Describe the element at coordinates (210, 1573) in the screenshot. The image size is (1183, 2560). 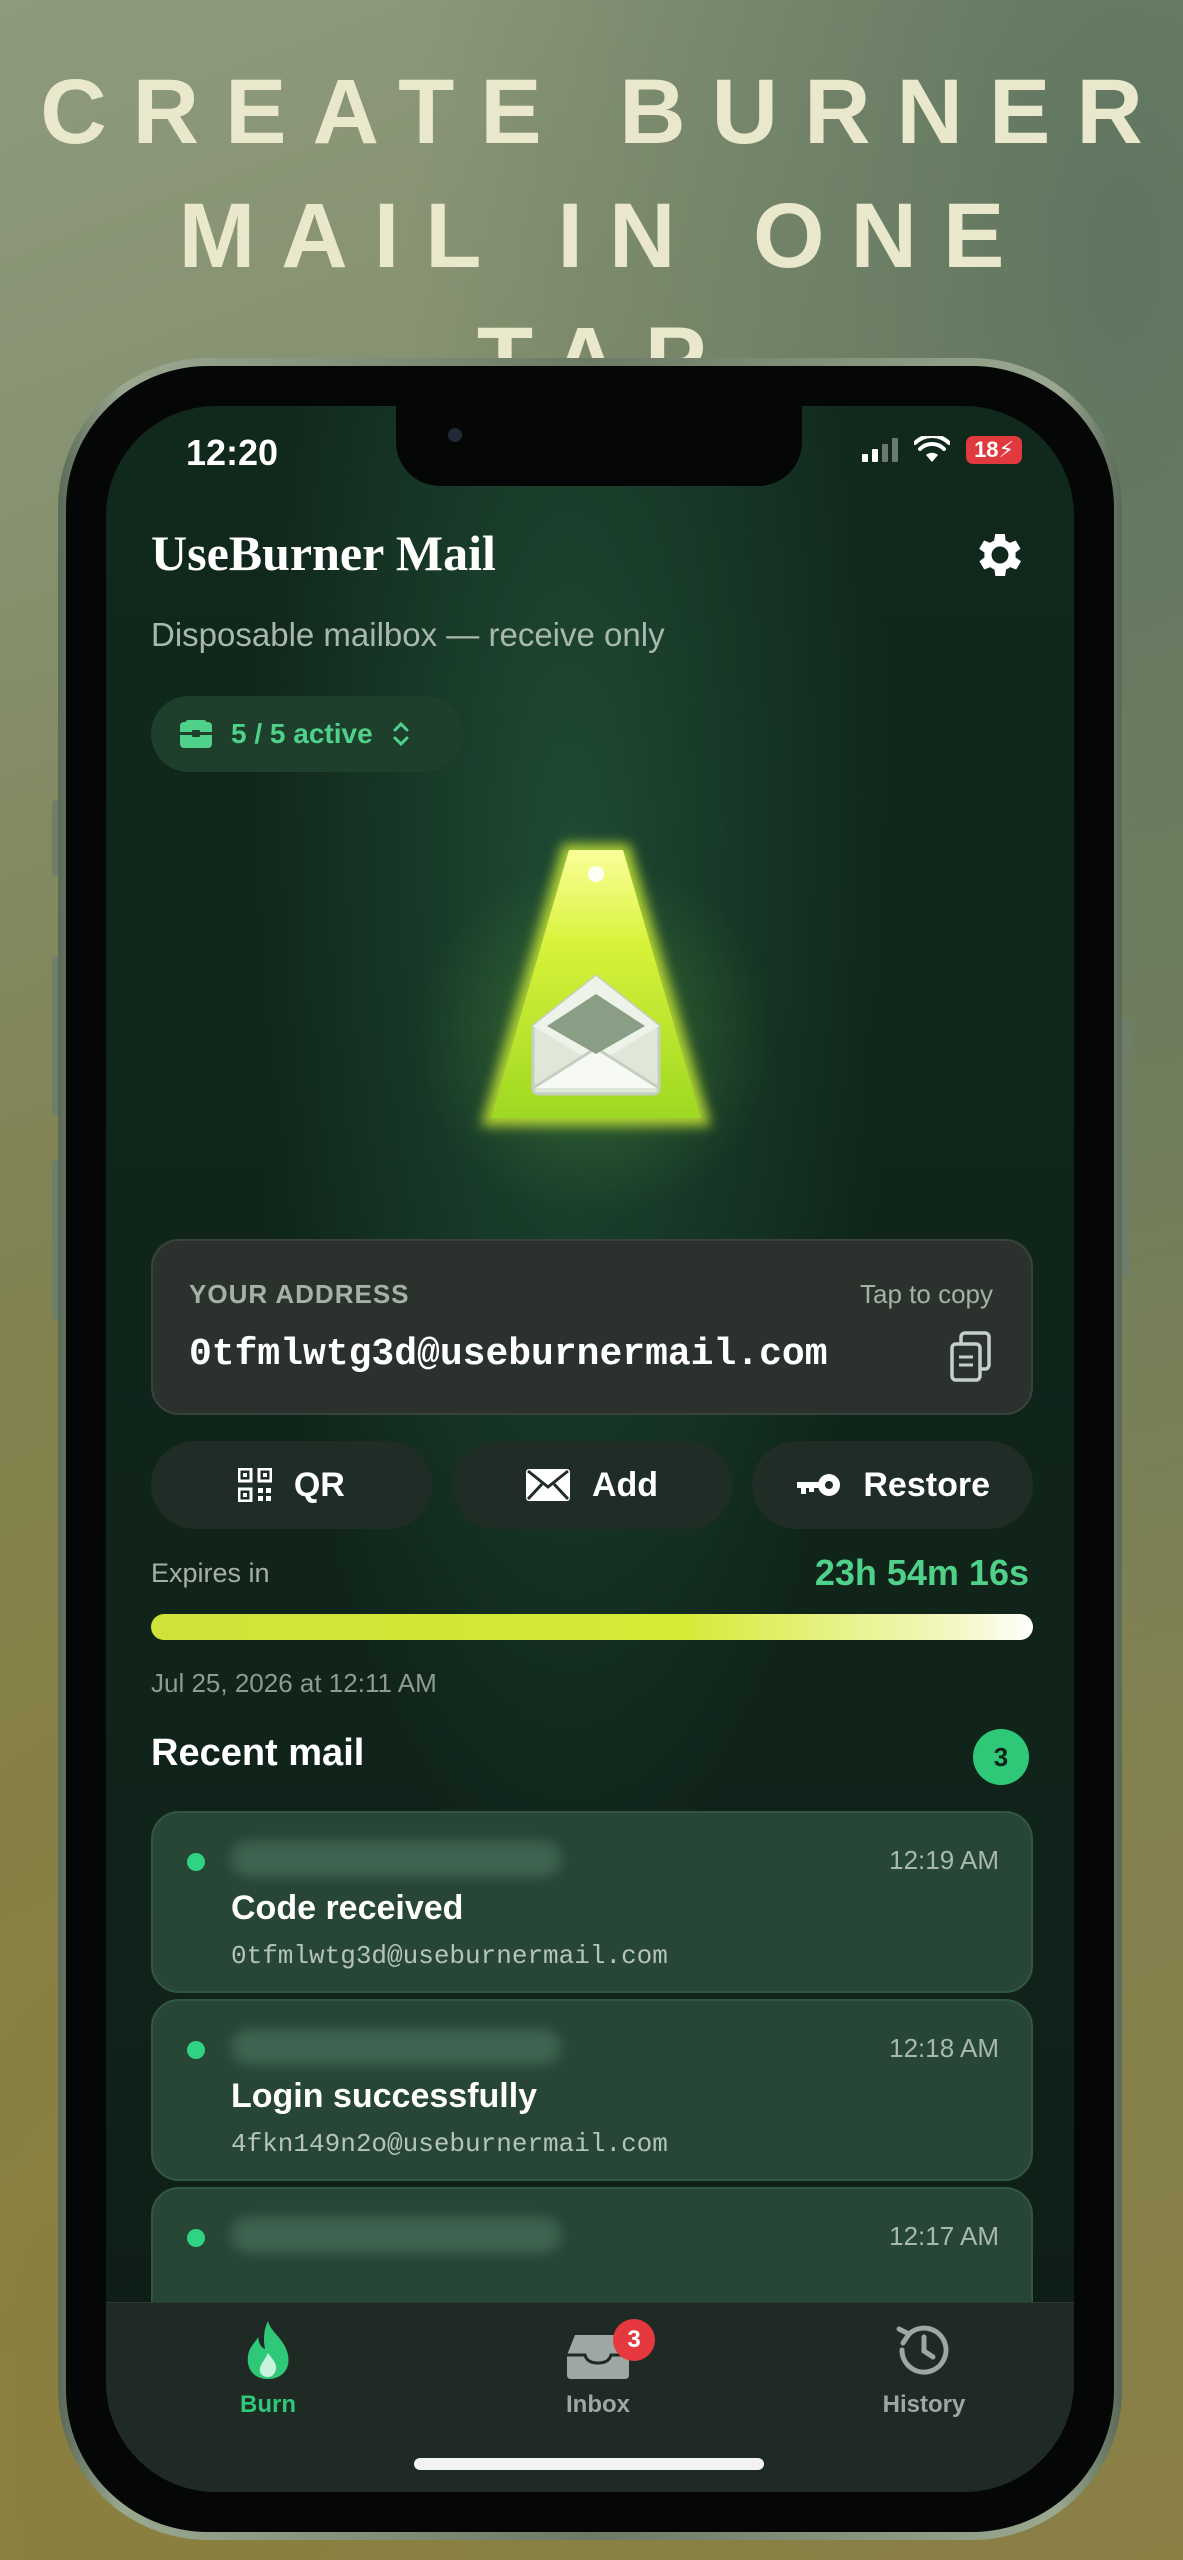
I see `expires-label: Expires in` at that location.